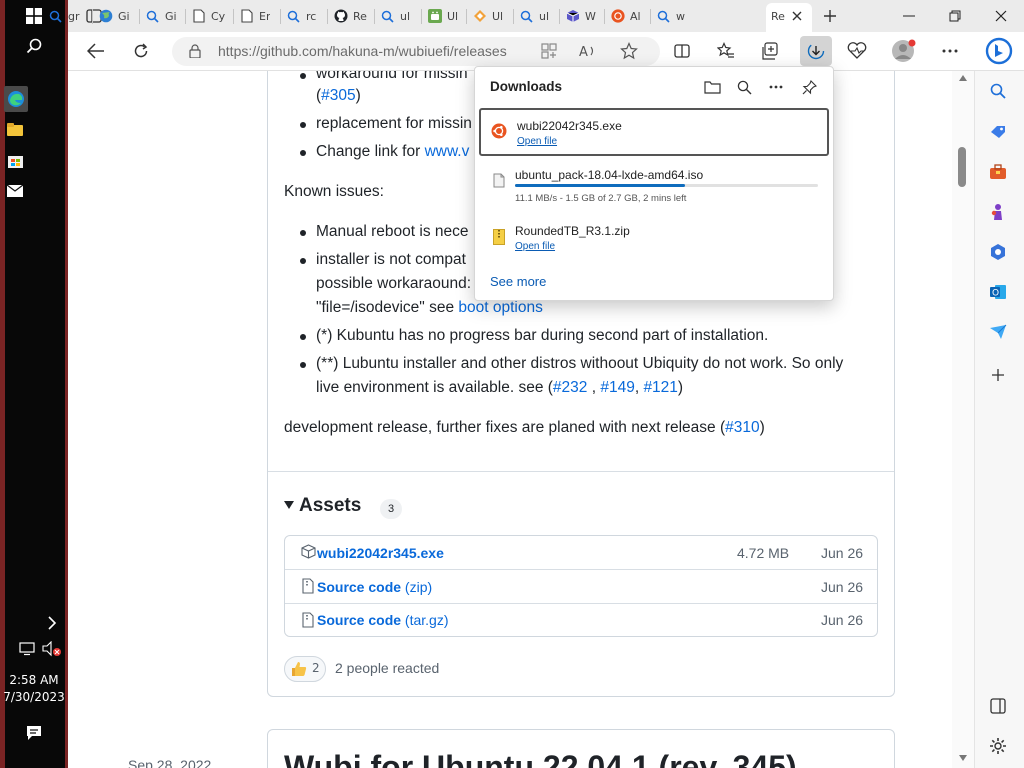 The image size is (1024, 768). What do you see at coordinates (625, 16) in the screenshot?
I see `tab: Al` at bounding box center [625, 16].